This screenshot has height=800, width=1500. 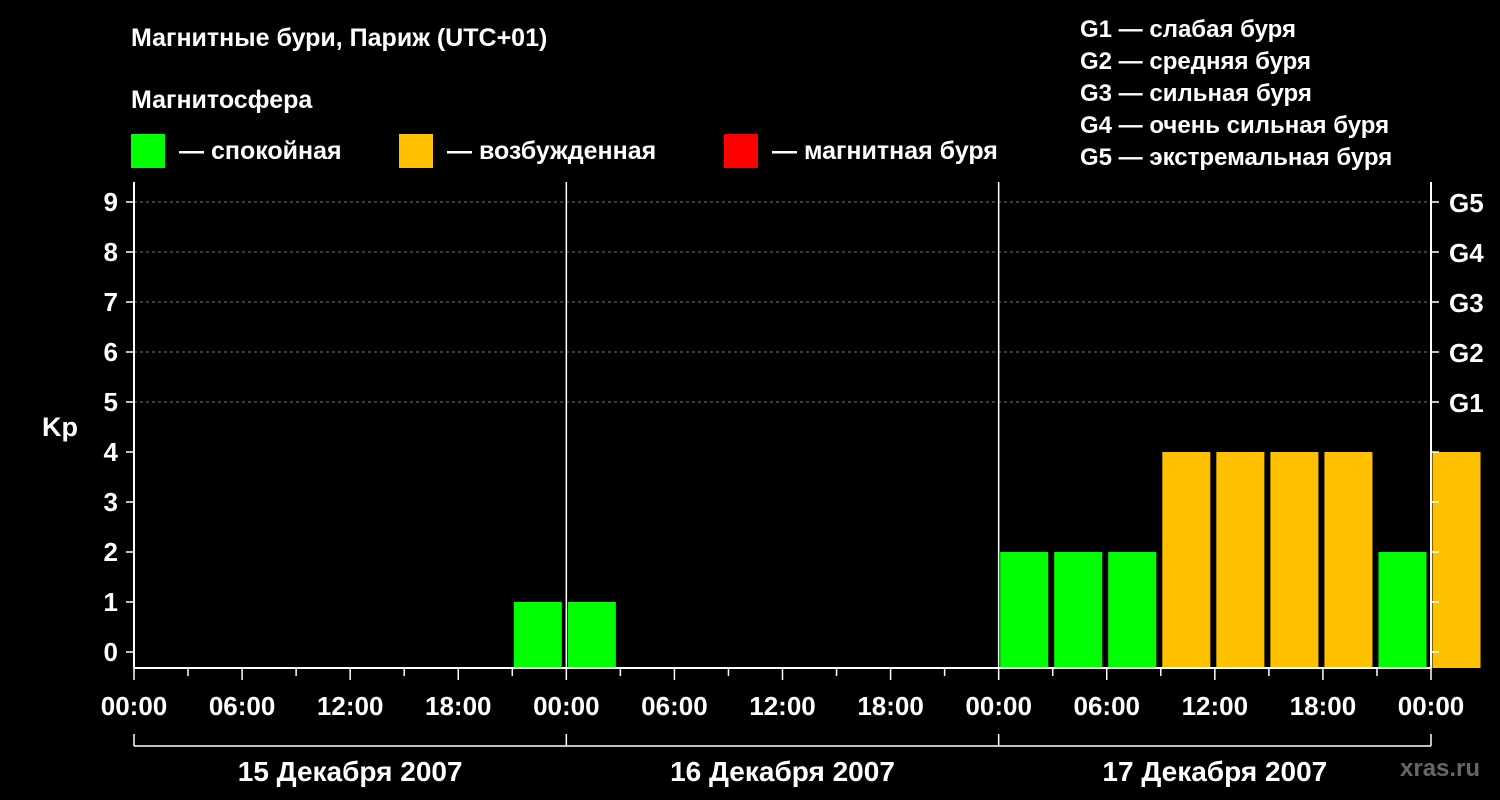 I want to click on y-tick-label: 4, so click(x=111, y=452).